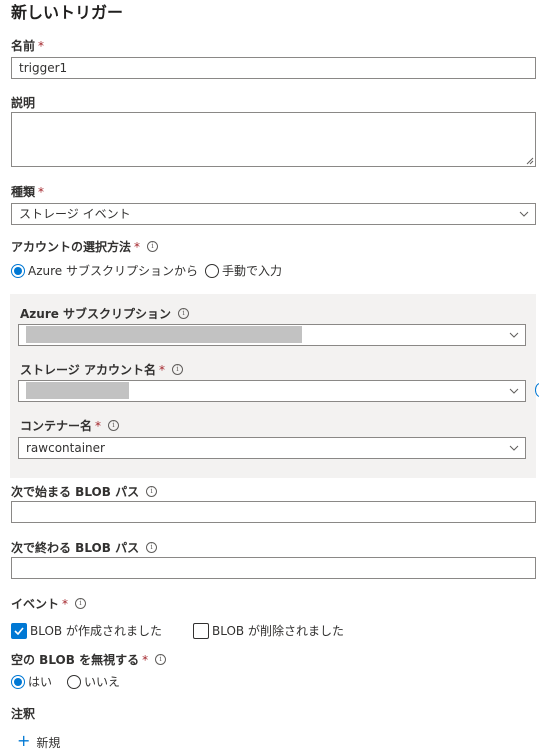 Image resolution: width=539 pixels, height=751 pixels. I want to click on radio-option-label: Azure サブスクリプションから, so click(113, 270).